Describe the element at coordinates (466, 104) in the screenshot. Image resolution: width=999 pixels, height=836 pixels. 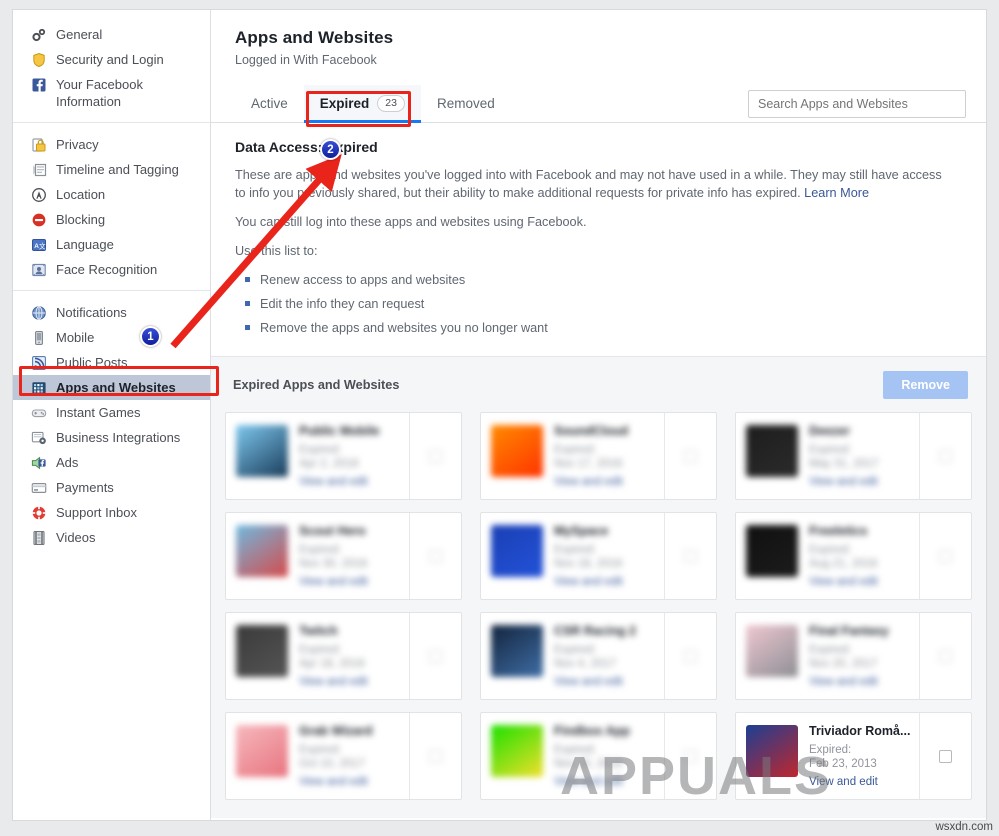
I see `tab-removed: Removed` at that location.